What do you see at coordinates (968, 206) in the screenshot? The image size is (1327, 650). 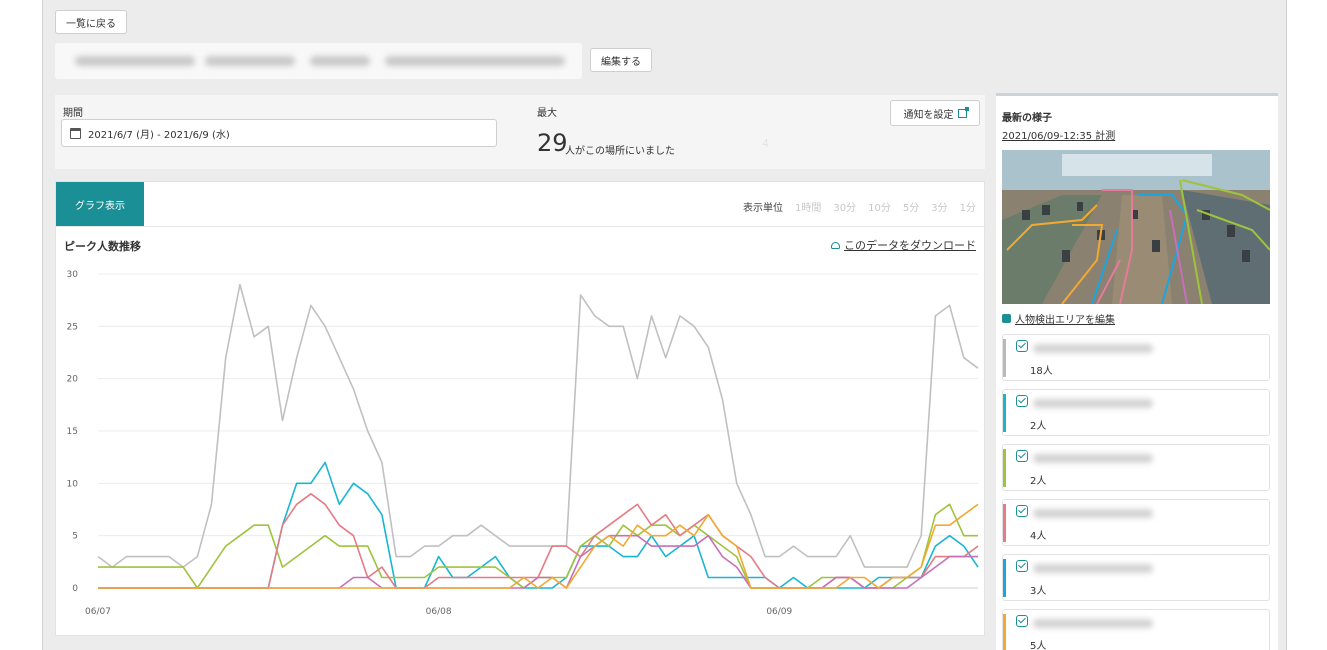 I see `unit-option-1m: 1分` at bounding box center [968, 206].